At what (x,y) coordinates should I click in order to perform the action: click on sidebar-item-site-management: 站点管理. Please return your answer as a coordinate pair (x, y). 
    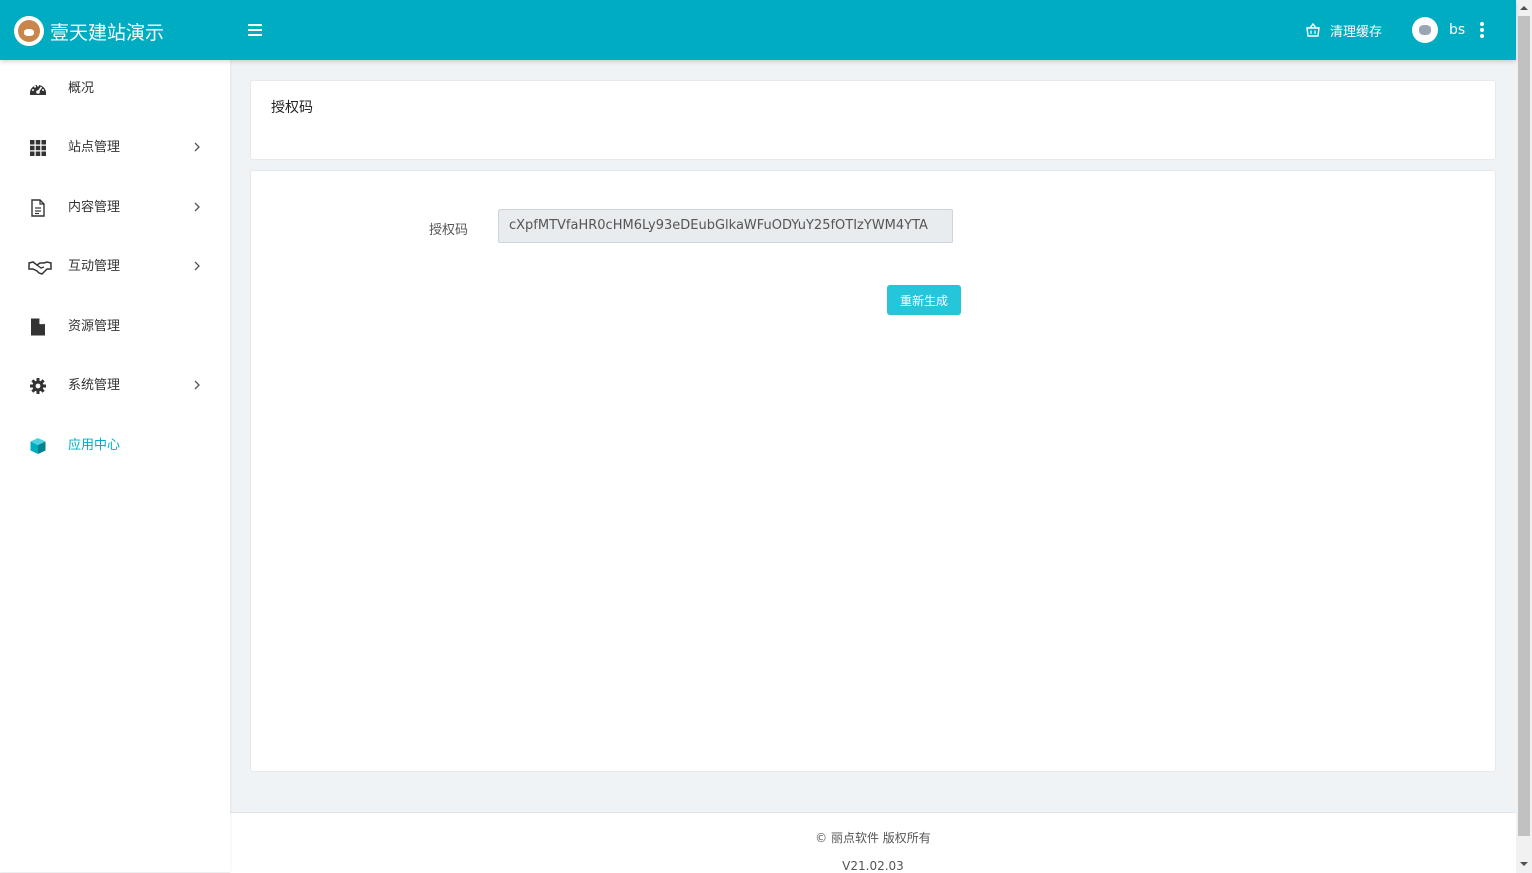
    Looking at the image, I should click on (115, 148).